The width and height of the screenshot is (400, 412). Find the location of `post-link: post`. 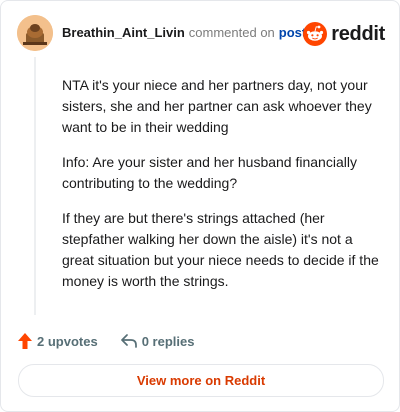

post-link: post is located at coordinates (292, 32).